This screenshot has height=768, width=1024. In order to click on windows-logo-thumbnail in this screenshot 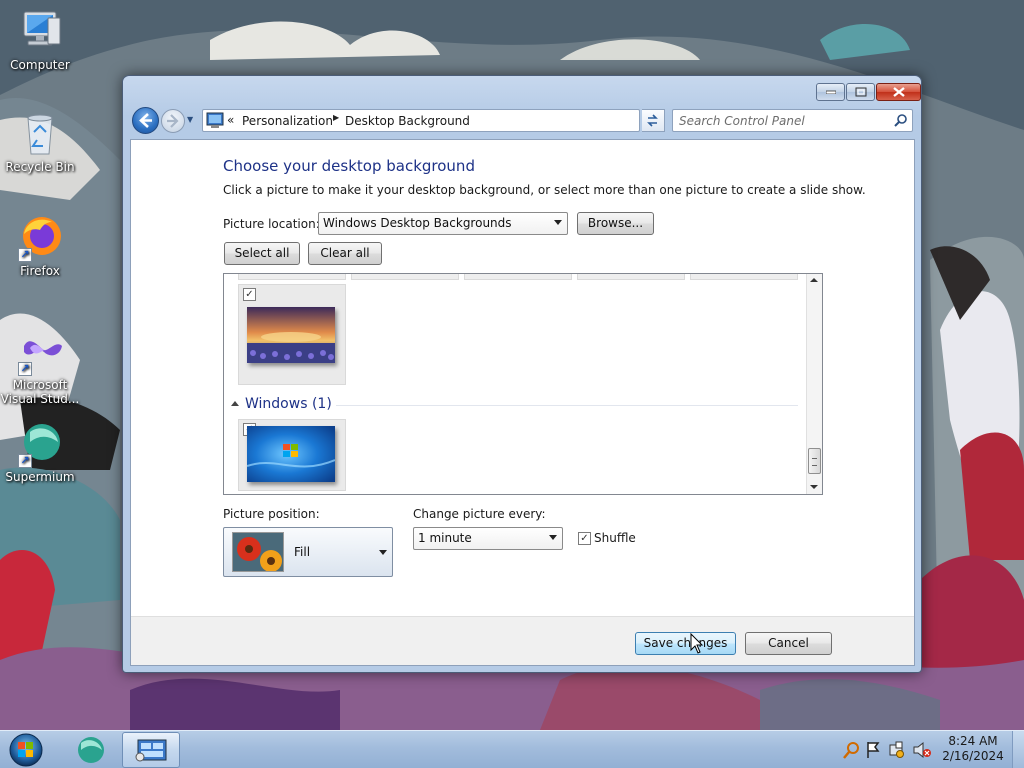, I will do `click(291, 454)`.